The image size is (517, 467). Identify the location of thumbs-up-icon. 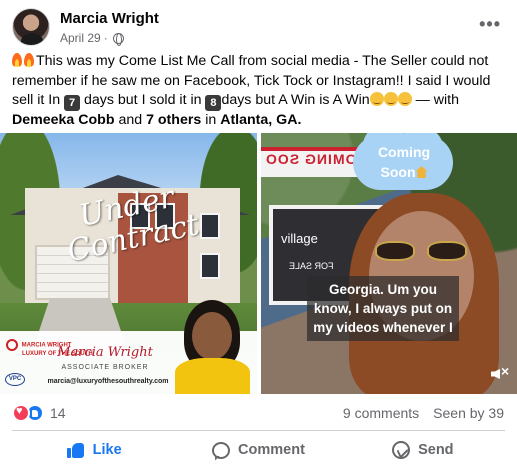
(75, 450).